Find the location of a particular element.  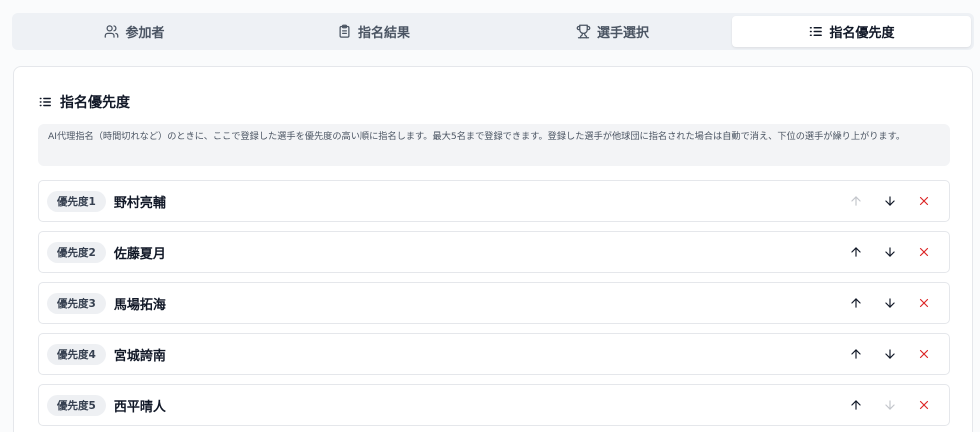

priority-row: 優先度5 西平晴人 is located at coordinates (494, 405).